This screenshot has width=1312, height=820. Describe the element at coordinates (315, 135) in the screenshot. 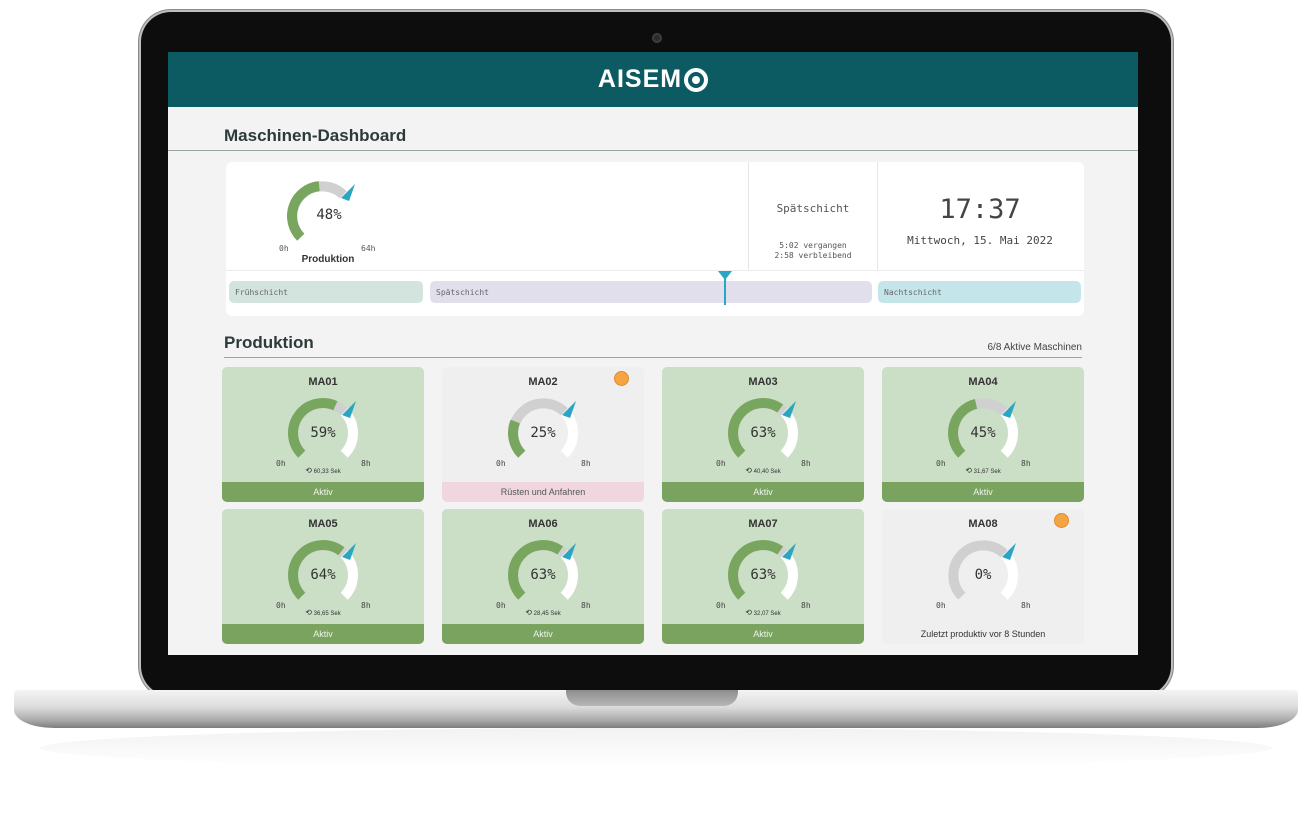

I see `page-title: Maschinen-Dashboard` at that location.